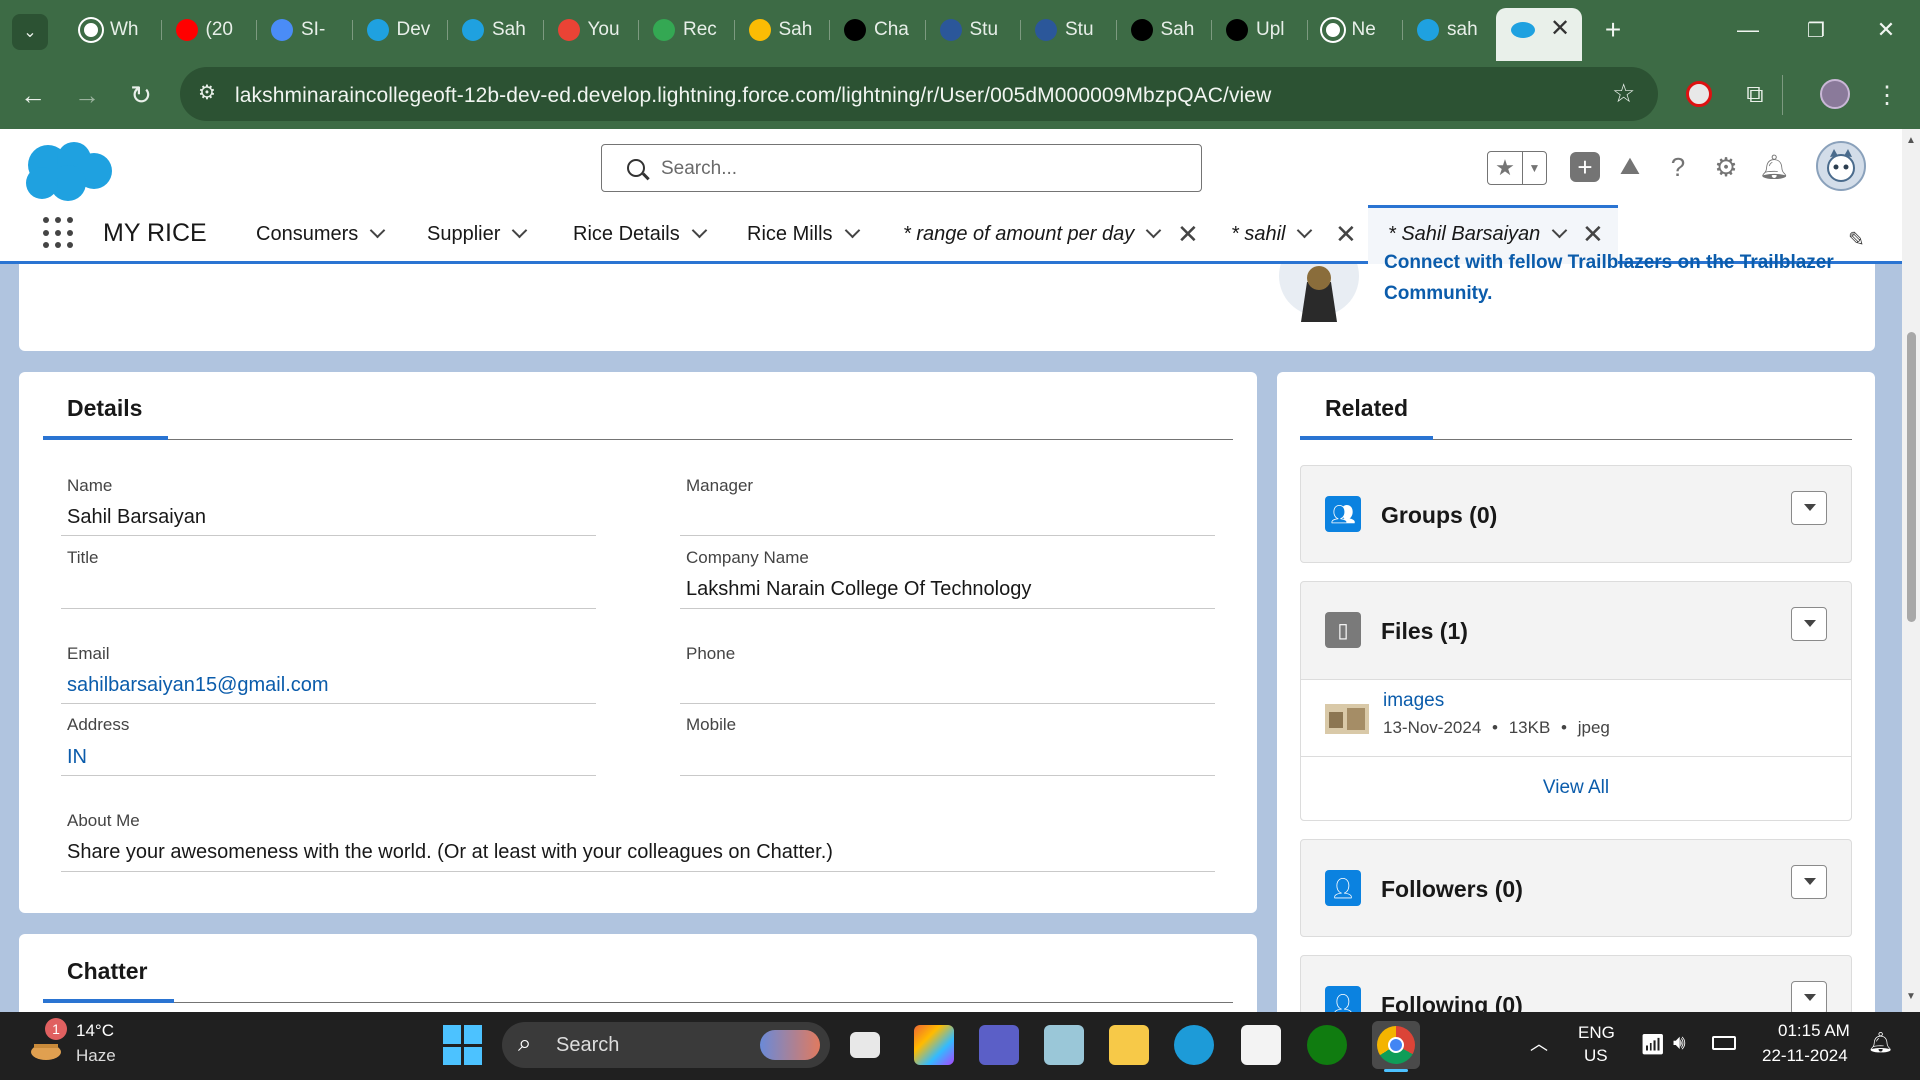 This screenshot has height=1080, width=1920. Describe the element at coordinates (865, 1045) in the screenshot. I see `task-view-icon` at that location.